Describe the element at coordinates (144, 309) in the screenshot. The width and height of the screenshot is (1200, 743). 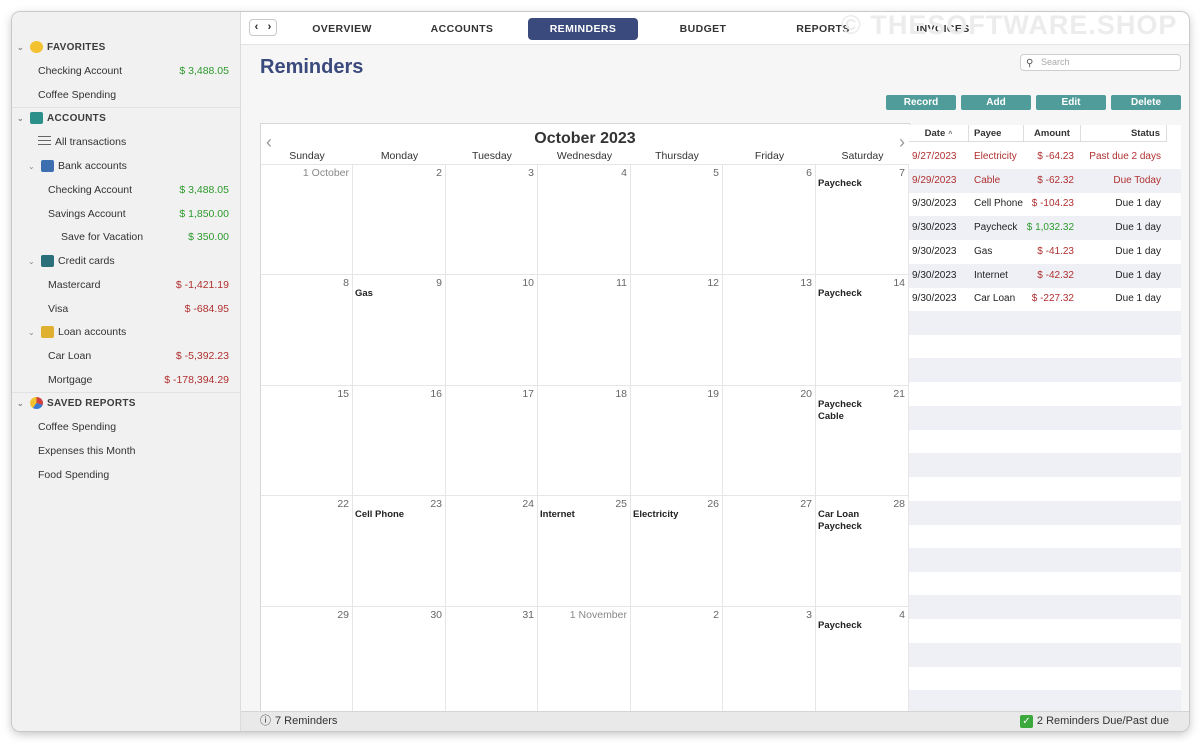
I see `sidebar-item-visa: Visa $ -684.95` at that location.